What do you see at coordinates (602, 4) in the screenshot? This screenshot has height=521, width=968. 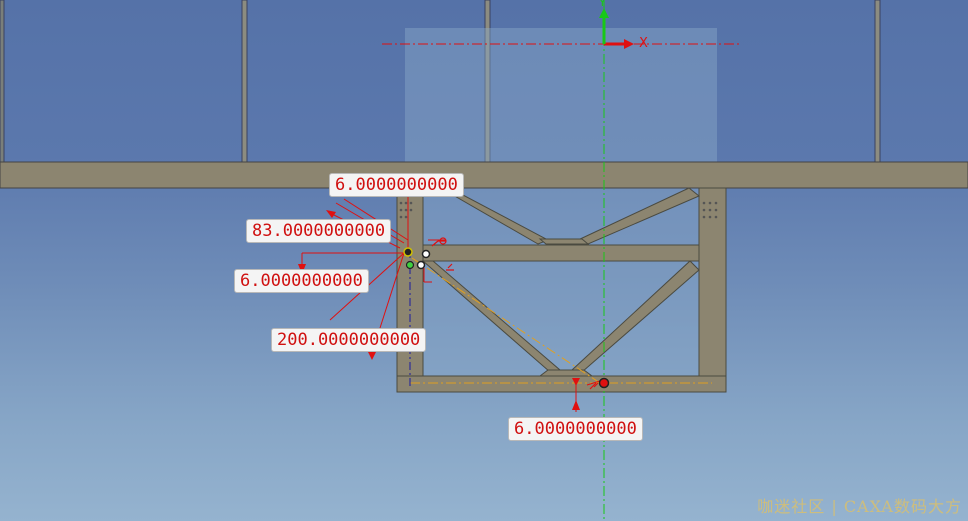 I see `y-axis-label: Y` at bounding box center [602, 4].